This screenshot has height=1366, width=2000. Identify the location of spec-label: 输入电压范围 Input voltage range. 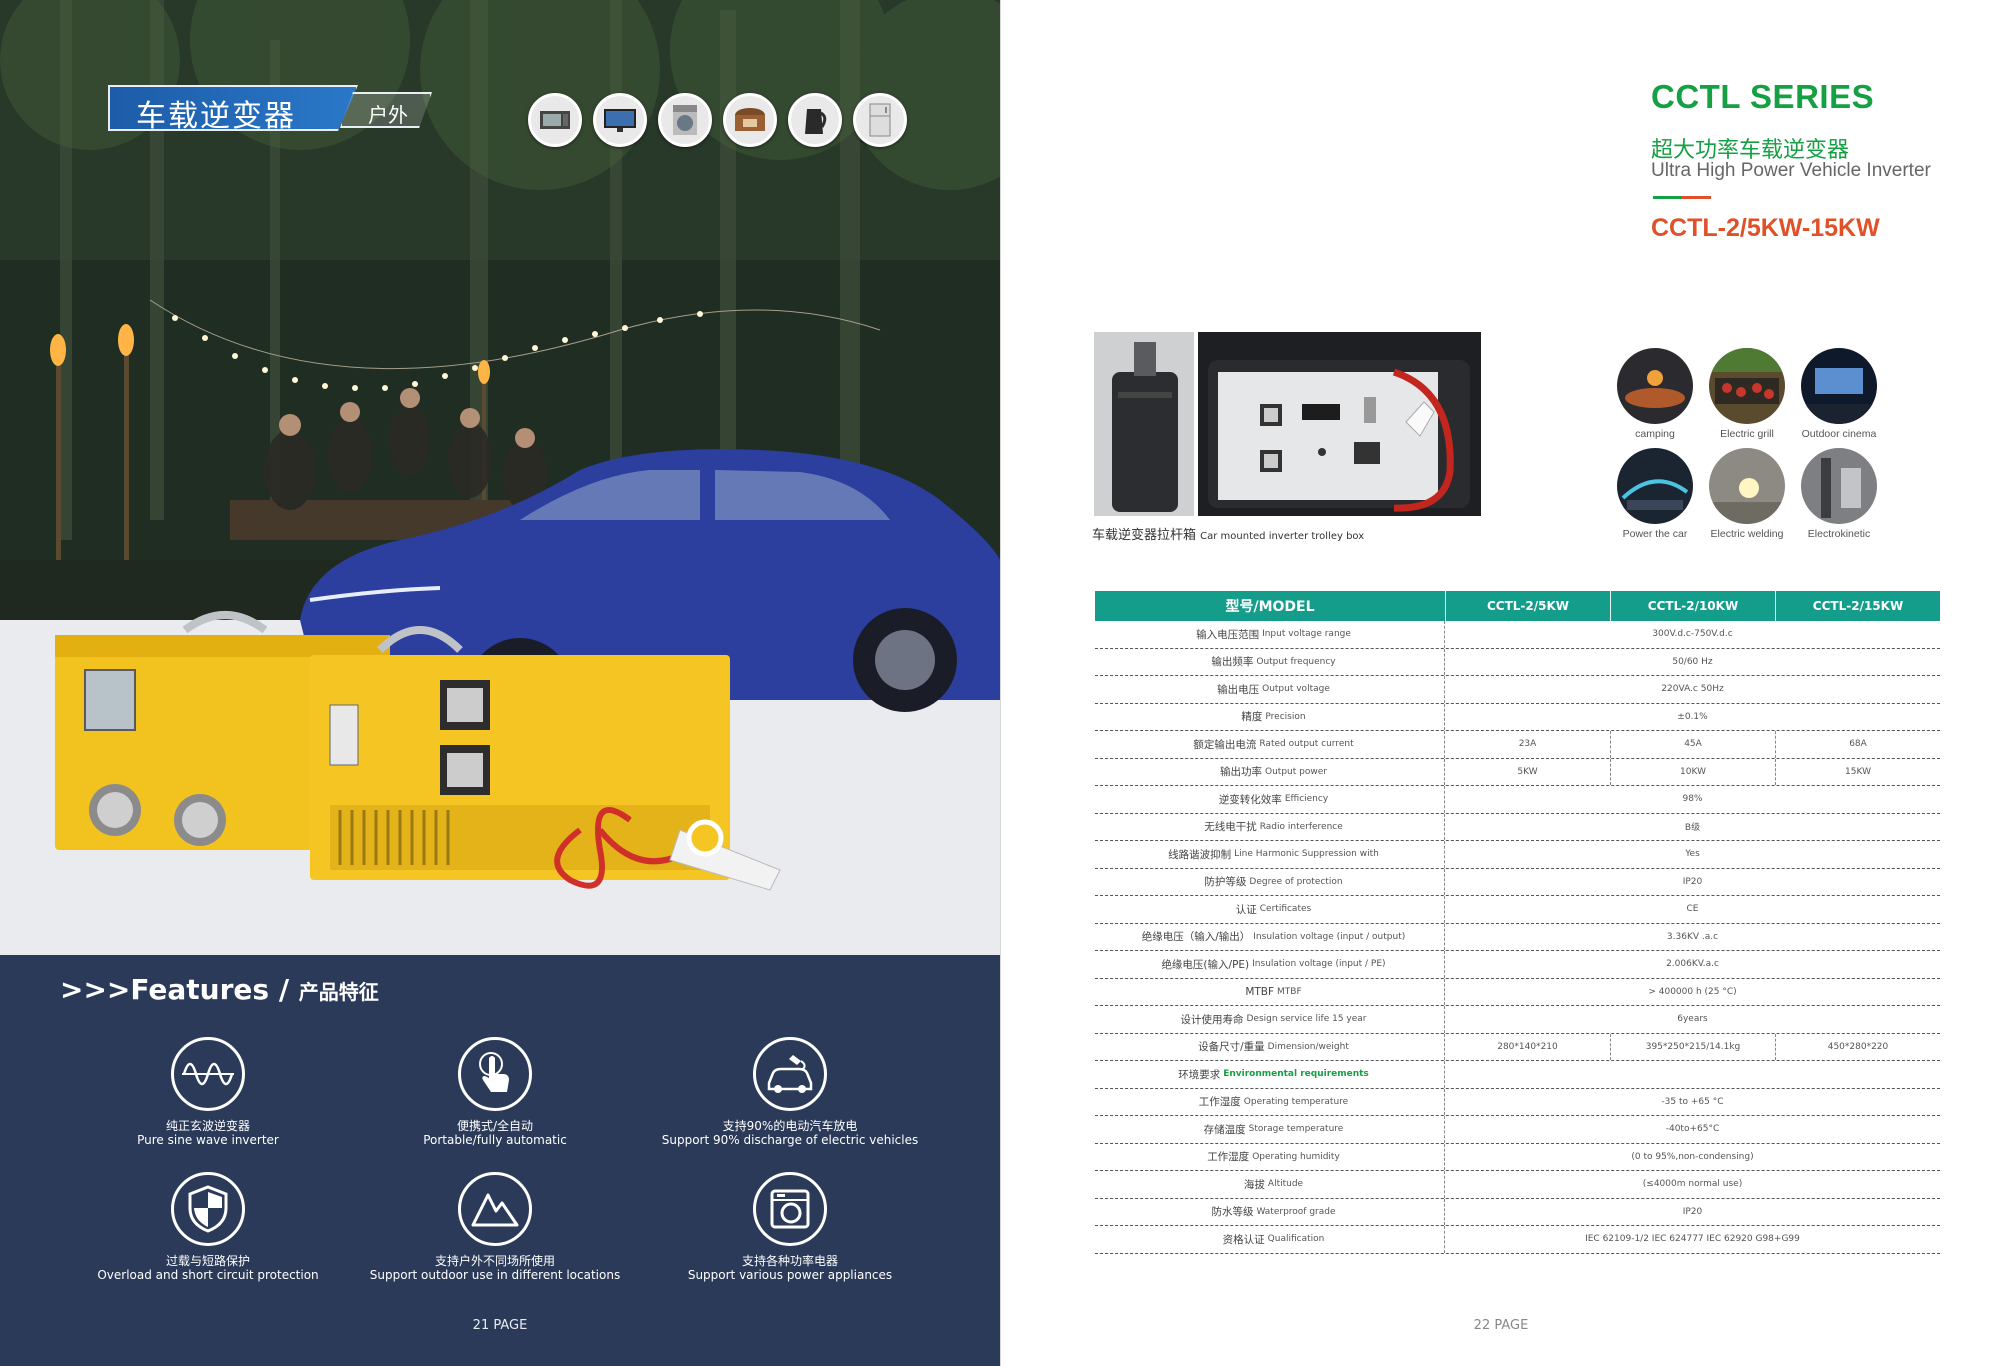
(1270, 634).